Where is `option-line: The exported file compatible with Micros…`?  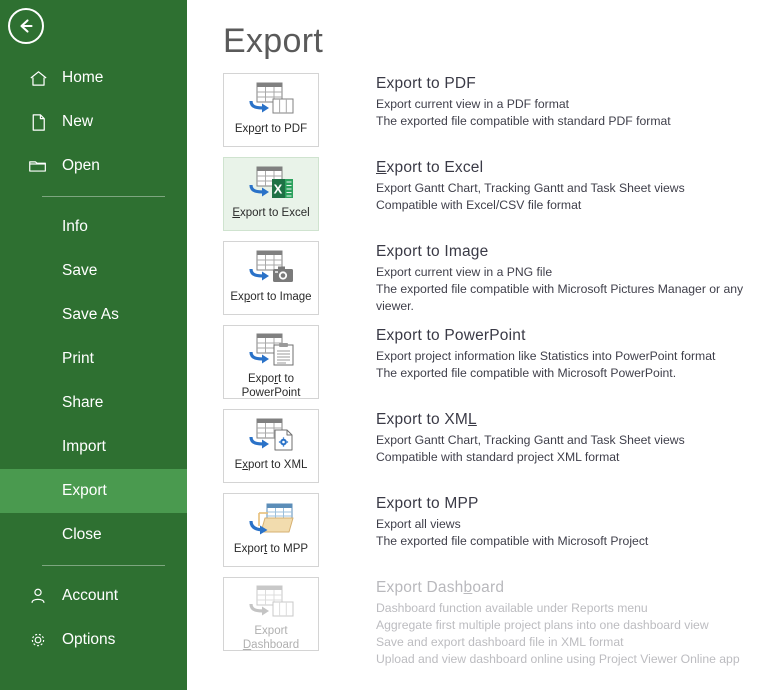 option-line: The exported file compatible with Micros… is located at coordinates (512, 541).